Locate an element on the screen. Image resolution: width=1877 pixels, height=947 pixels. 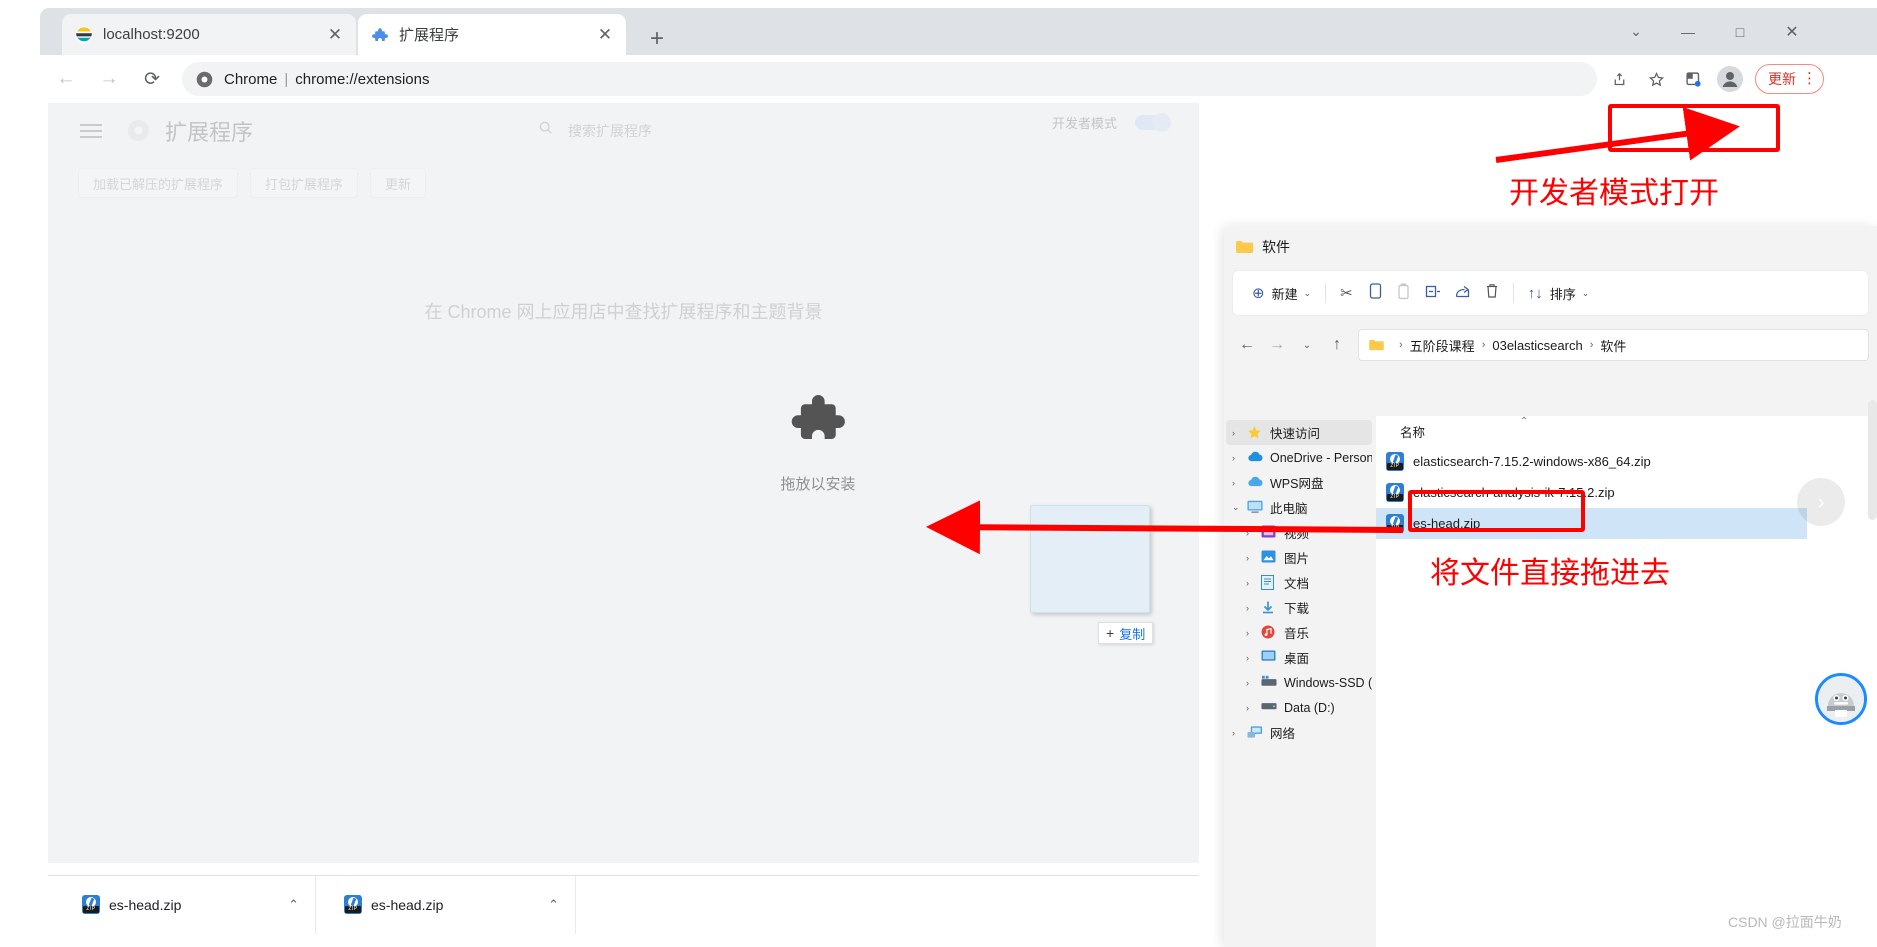
sidebar-item-pictures: › 图片 is located at coordinates (1299, 557).